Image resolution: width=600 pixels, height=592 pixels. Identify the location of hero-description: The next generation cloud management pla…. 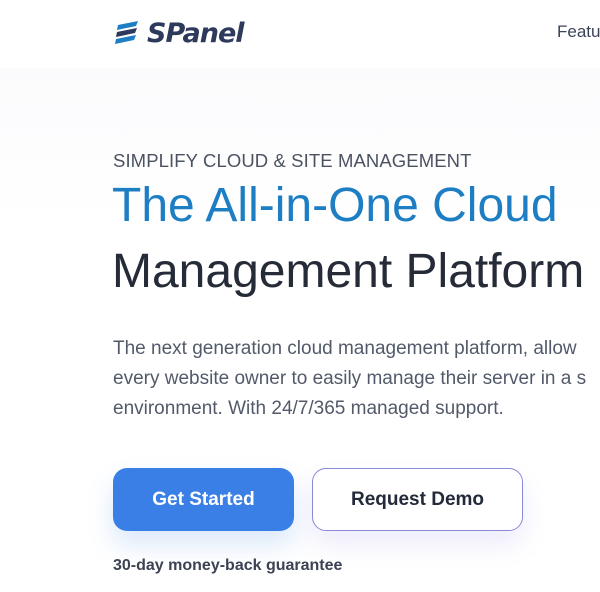
(349, 379).